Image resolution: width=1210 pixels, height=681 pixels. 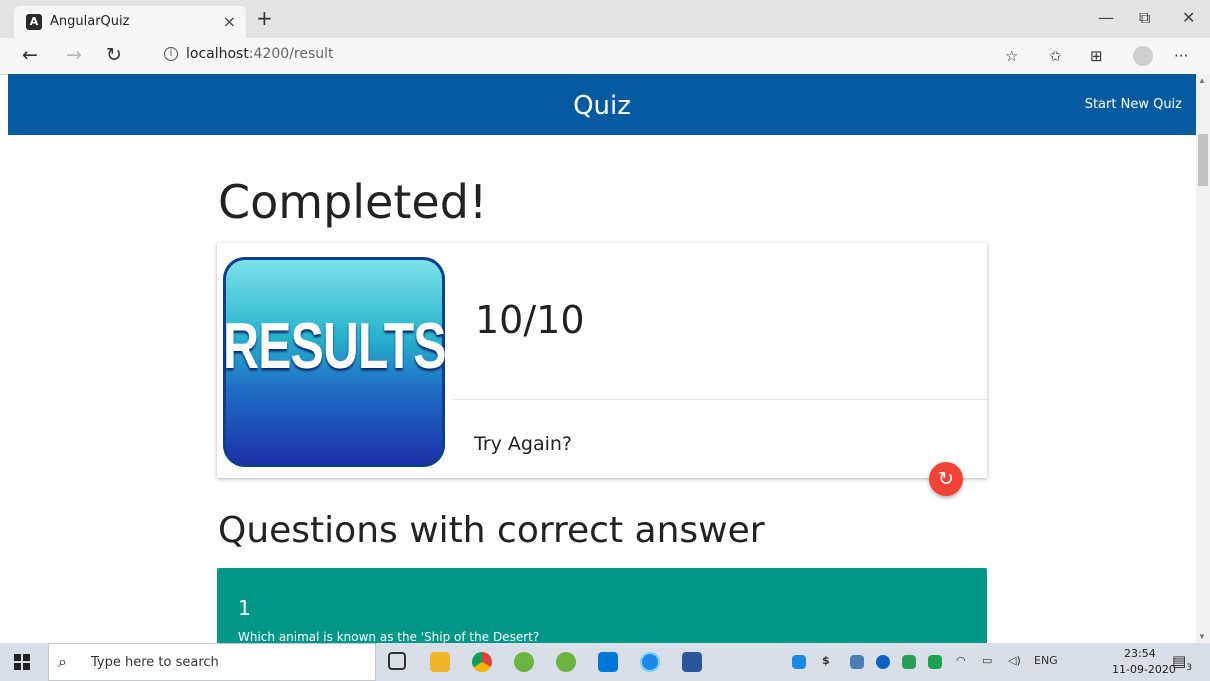 What do you see at coordinates (826, 660) in the screenshot?
I see `dollar-icon: $` at bounding box center [826, 660].